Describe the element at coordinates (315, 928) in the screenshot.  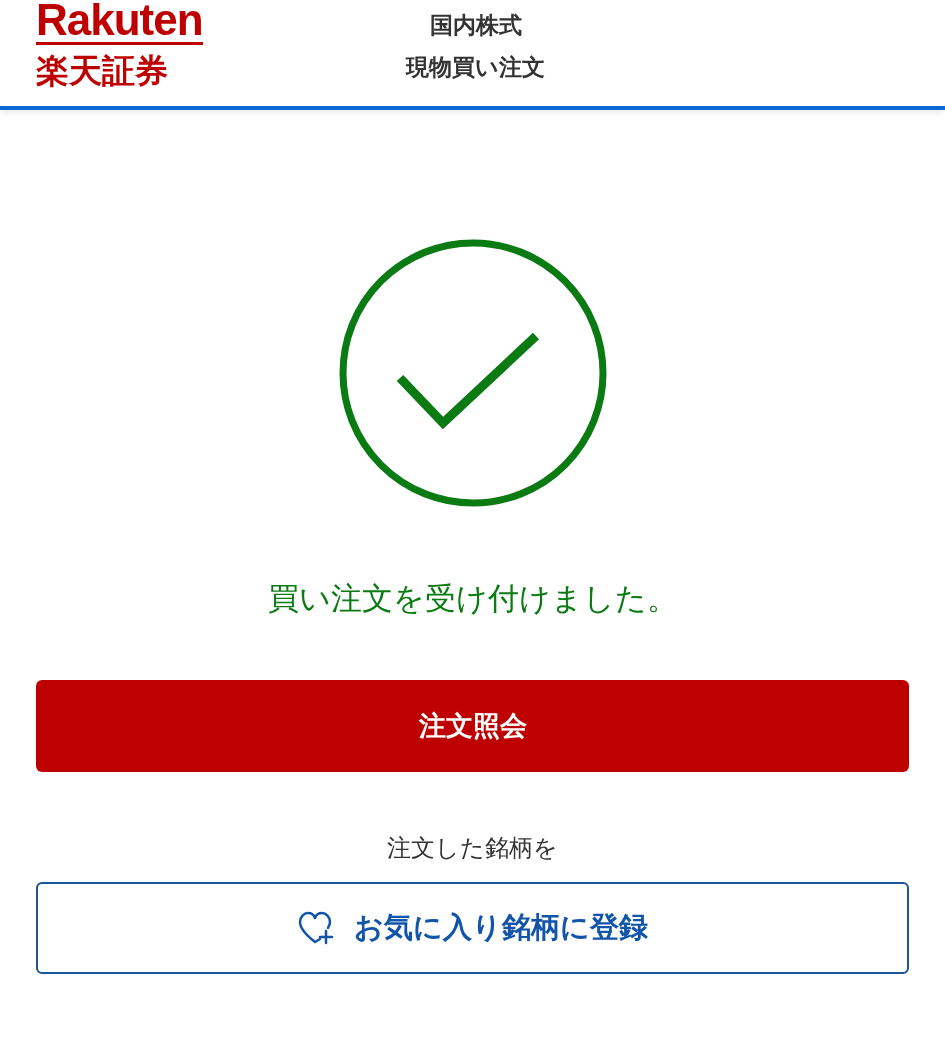
I see `heart-plus-icon` at that location.